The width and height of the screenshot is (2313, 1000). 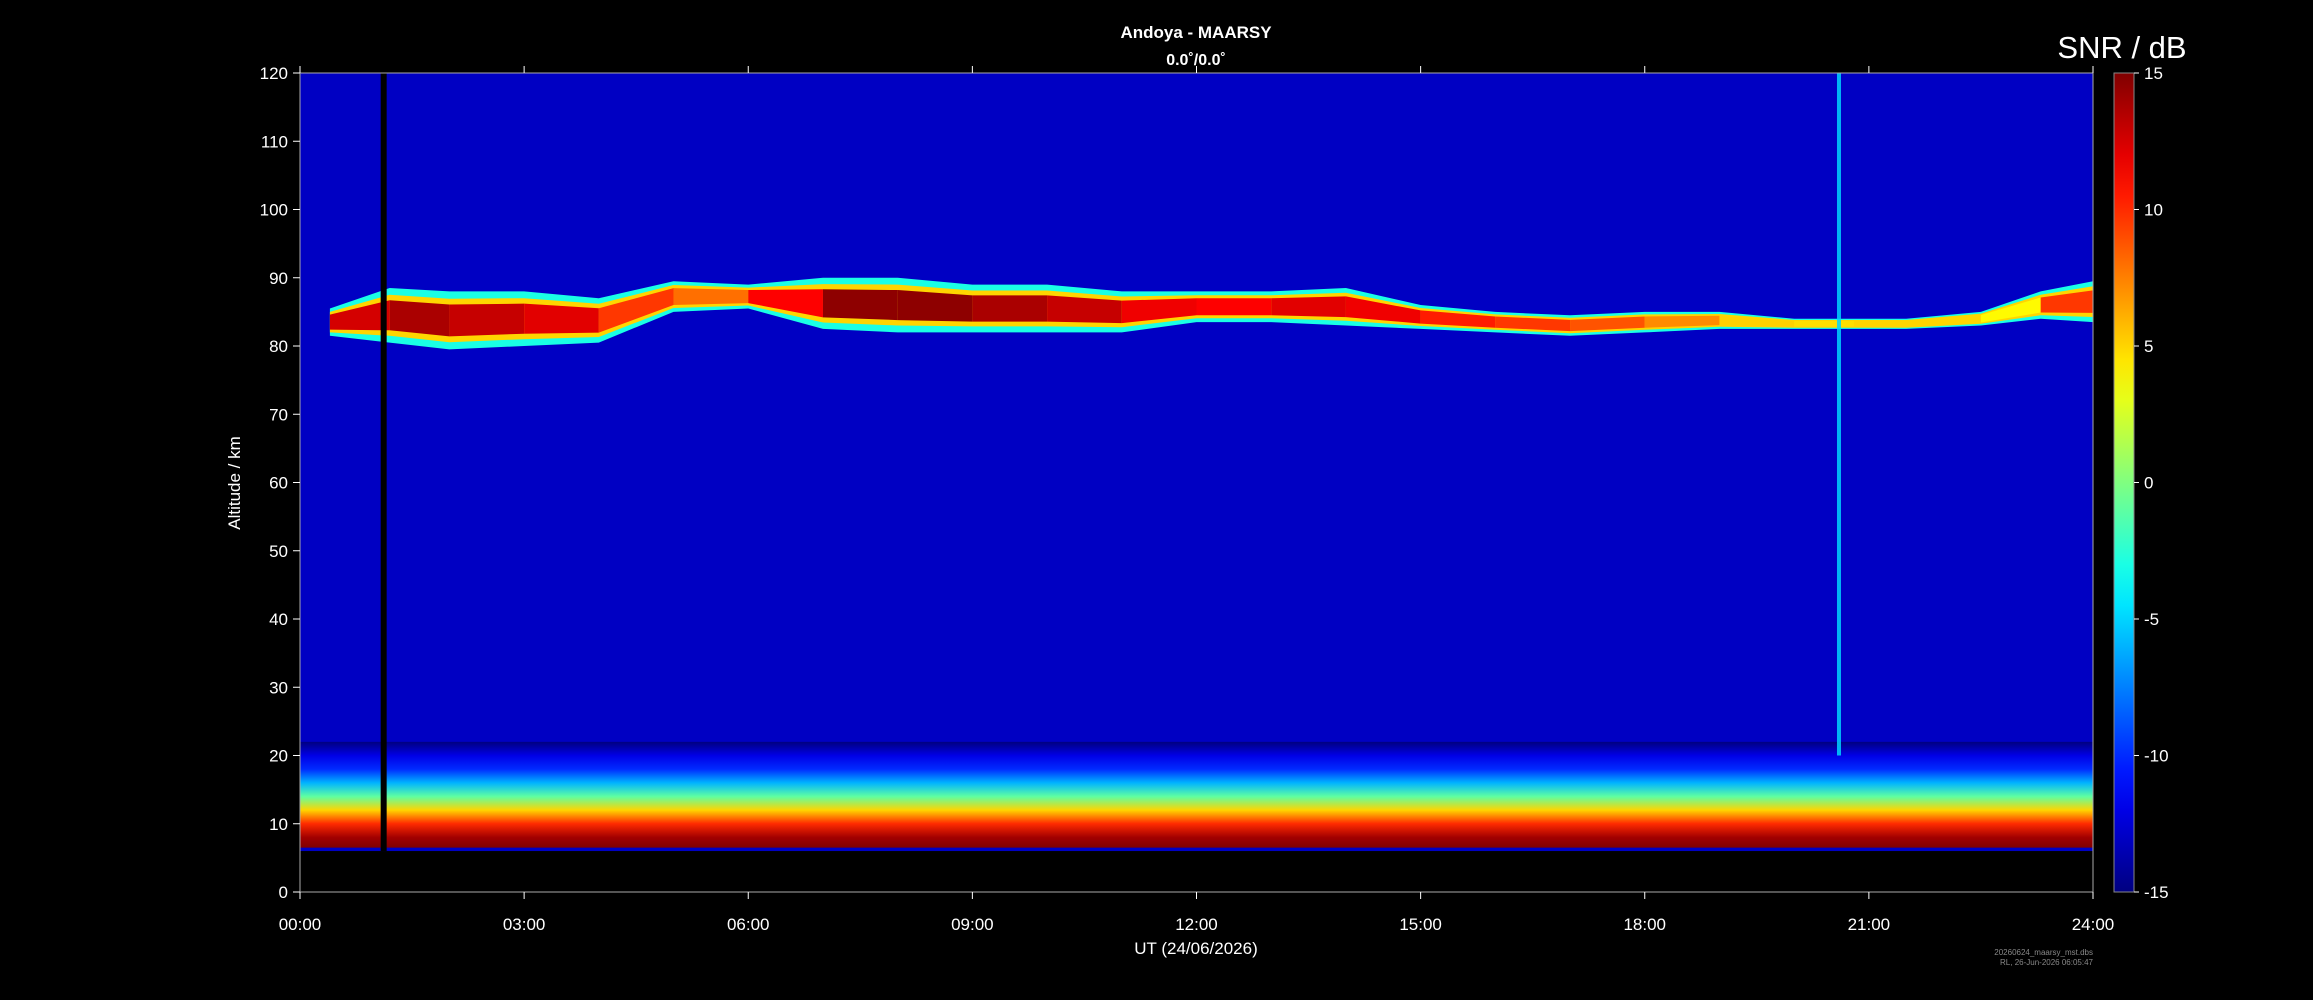 What do you see at coordinates (278, 346) in the screenshot?
I see `y-tick-label: 80` at bounding box center [278, 346].